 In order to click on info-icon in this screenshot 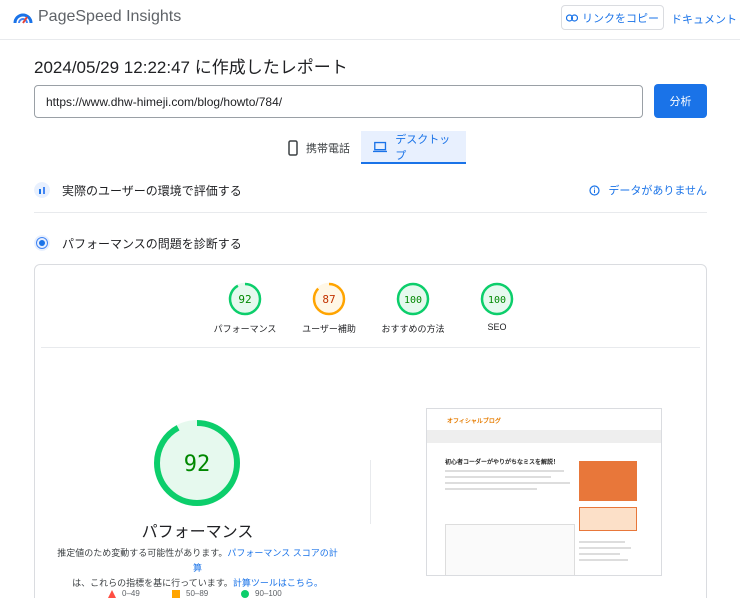, I will do `click(594, 190)`.